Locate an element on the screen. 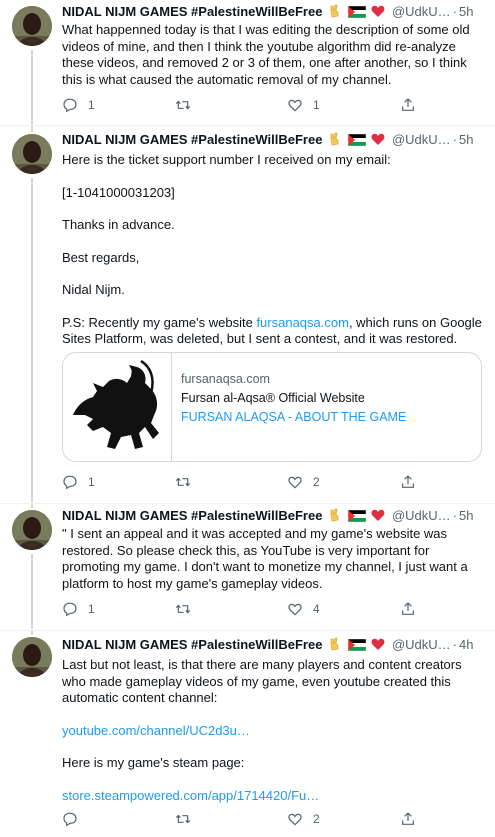  reply-button is located at coordinates (75, 819).